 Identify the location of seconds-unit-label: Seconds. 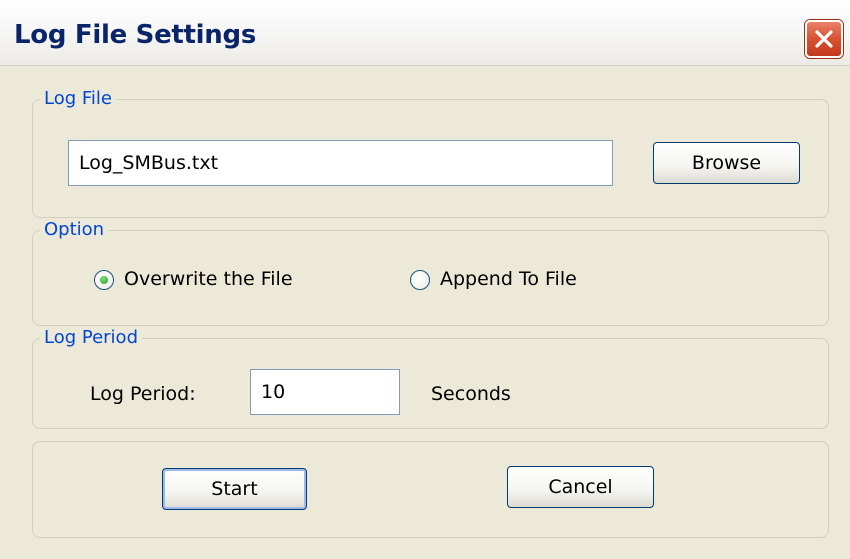
(471, 394).